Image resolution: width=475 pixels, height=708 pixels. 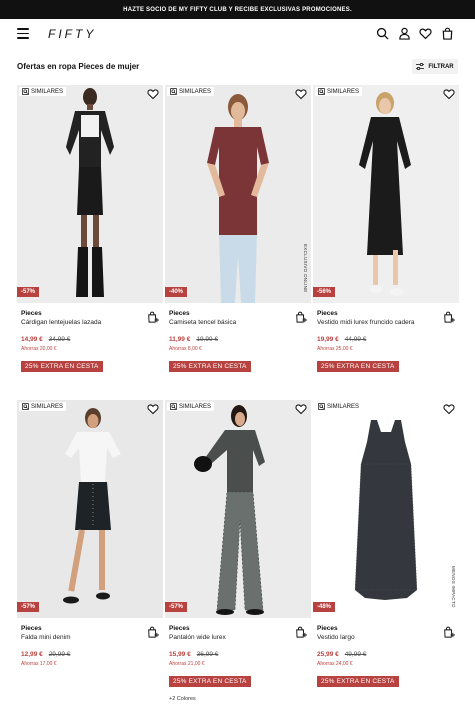 What do you see at coordinates (23, 33) in the screenshot?
I see `menu-icon` at bounding box center [23, 33].